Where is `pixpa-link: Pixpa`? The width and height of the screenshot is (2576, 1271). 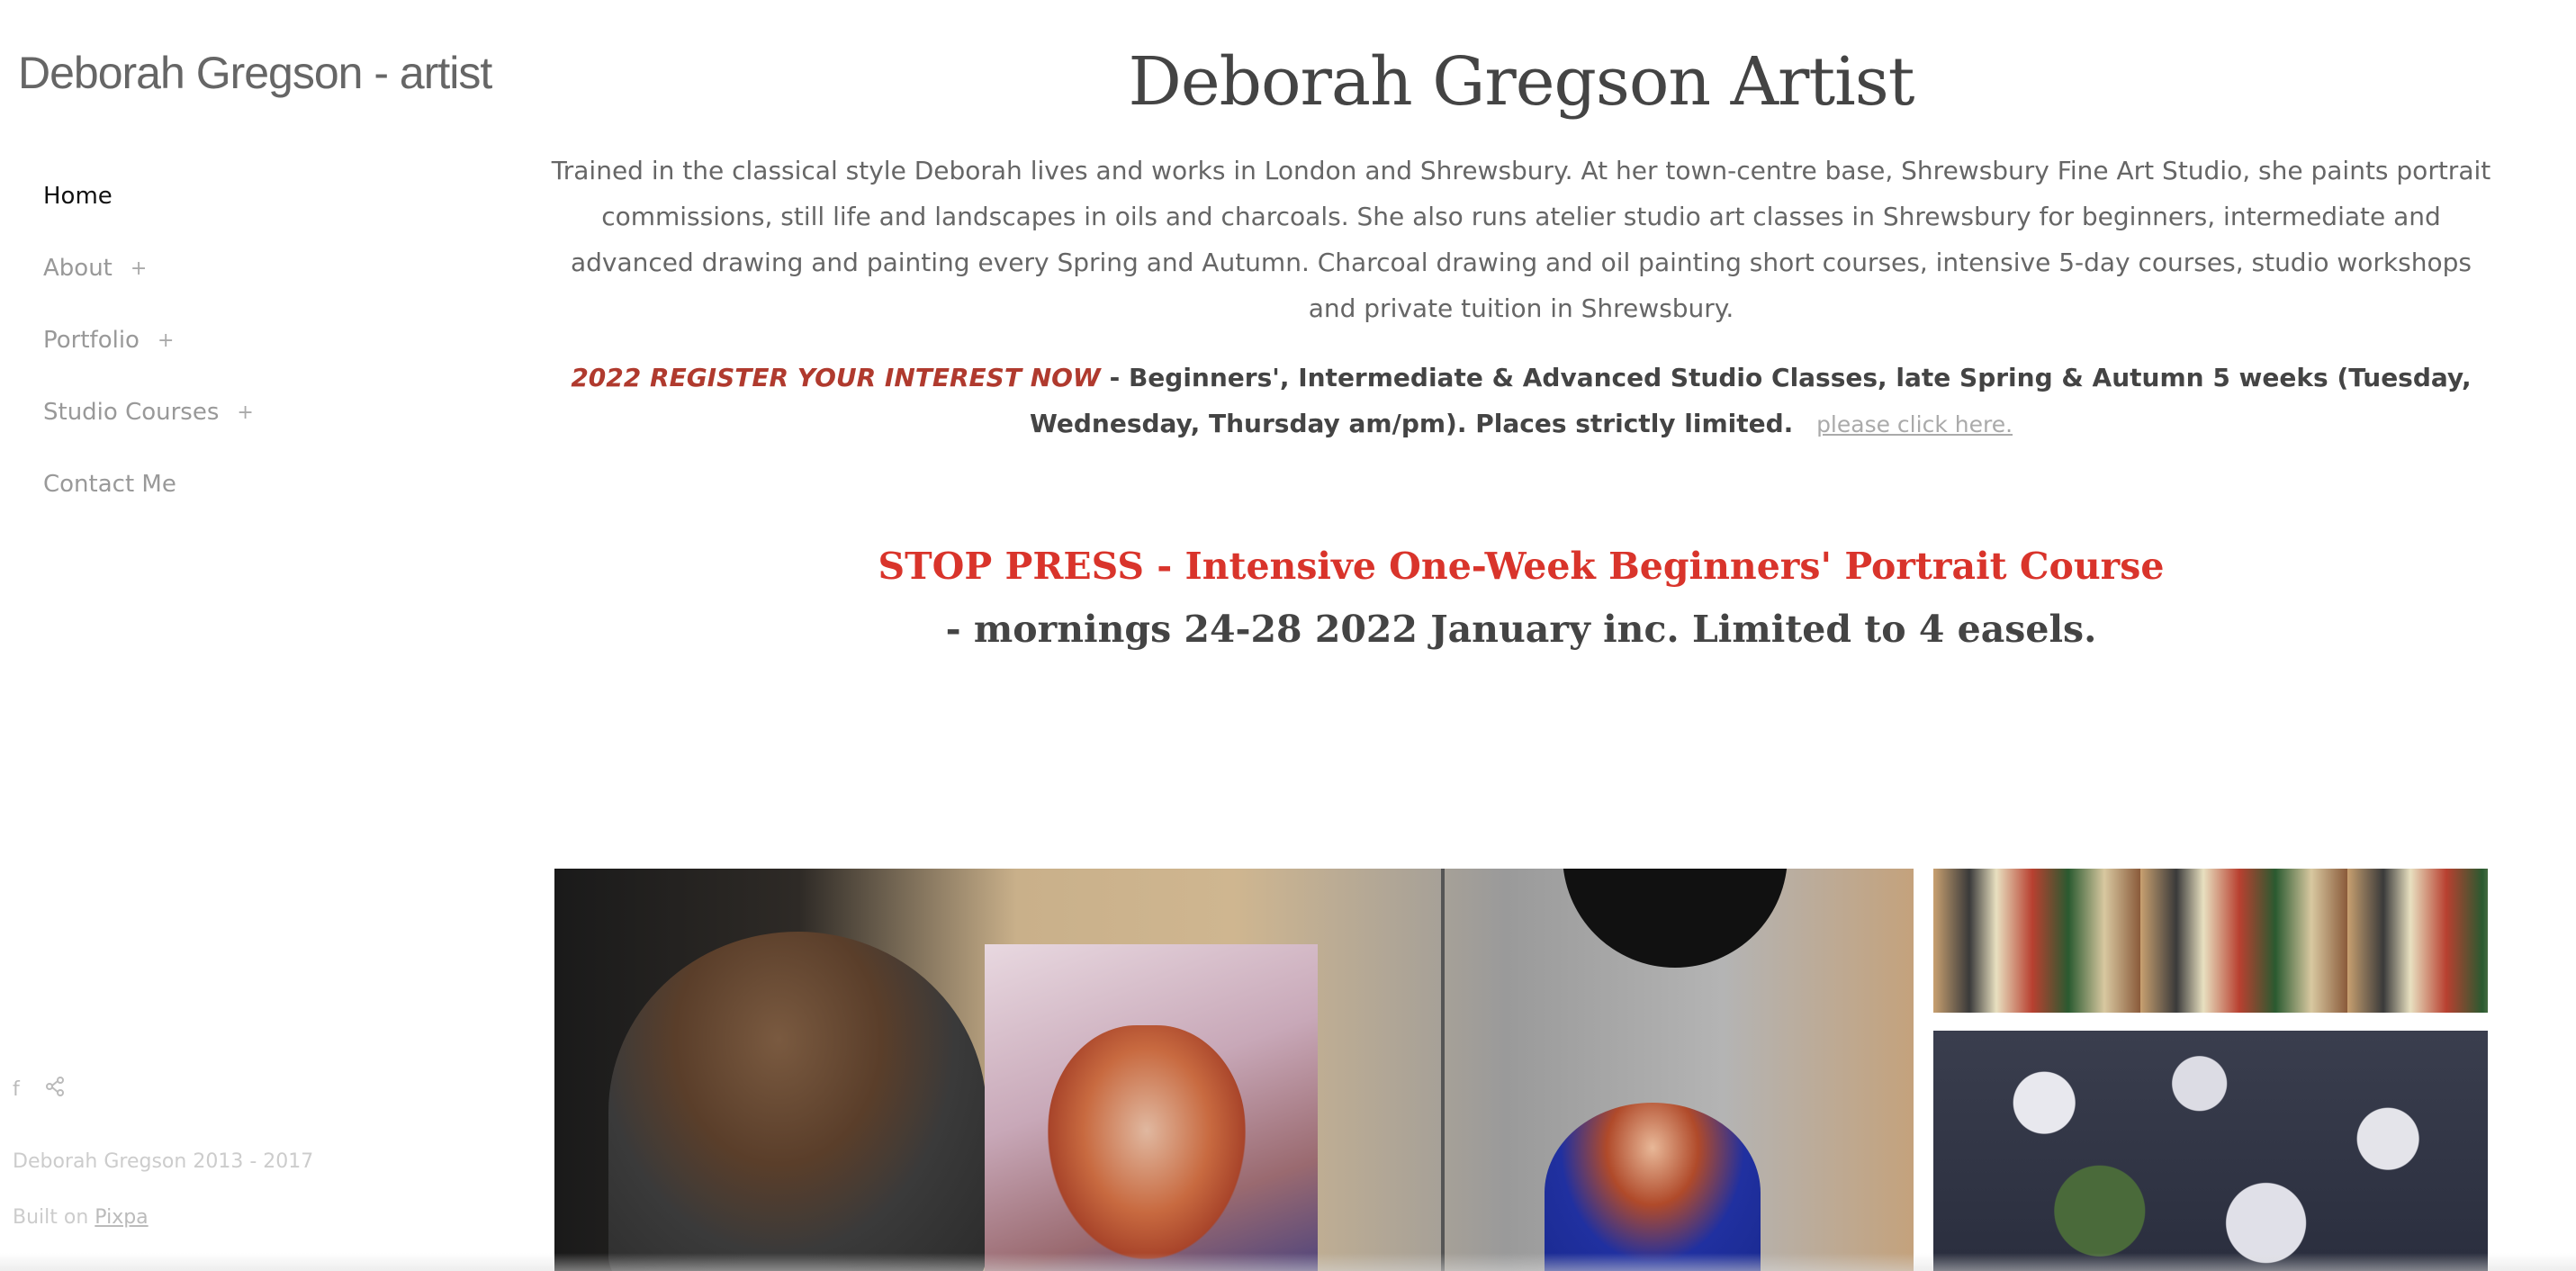
pixpa-link: Pixpa is located at coordinates (121, 1217).